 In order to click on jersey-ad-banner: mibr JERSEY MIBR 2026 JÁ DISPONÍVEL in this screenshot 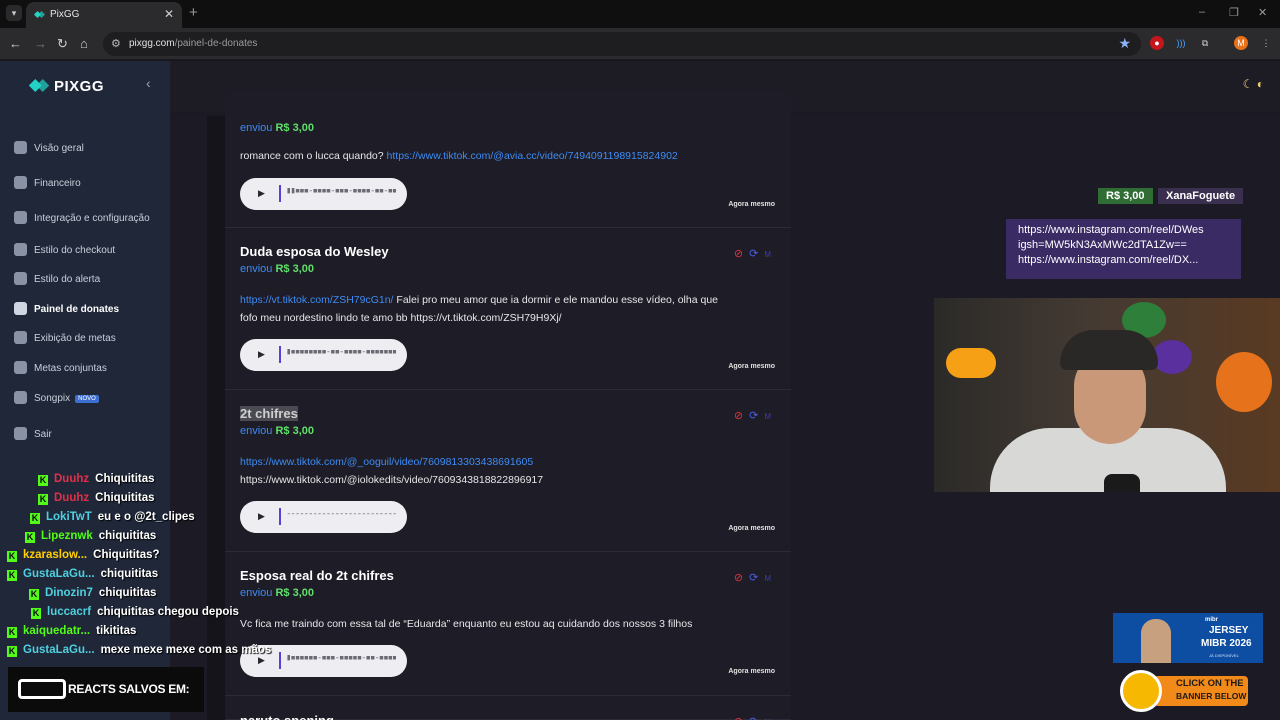, I will do `click(1188, 638)`.